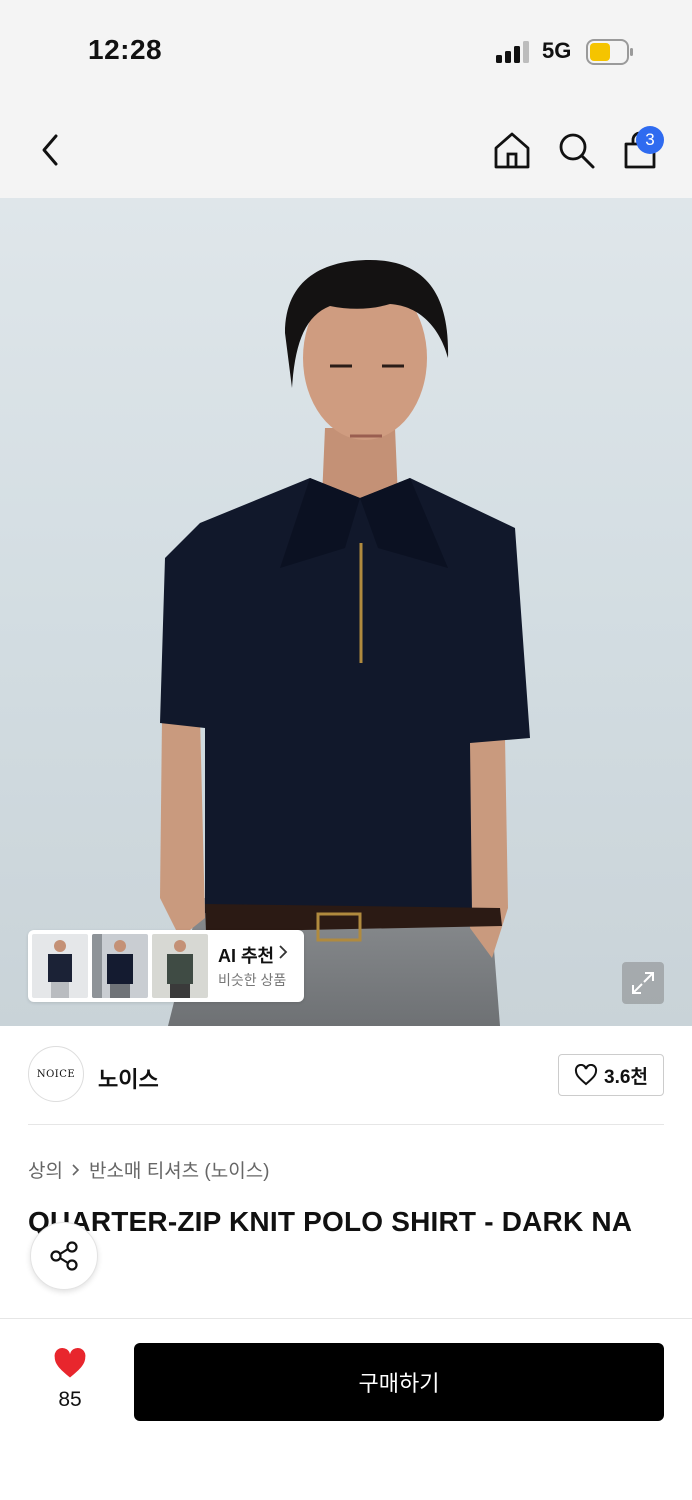  What do you see at coordinates (125, 49) in the screenshot?
I see `status-time: 12:28` at bounding box center [125, 49].